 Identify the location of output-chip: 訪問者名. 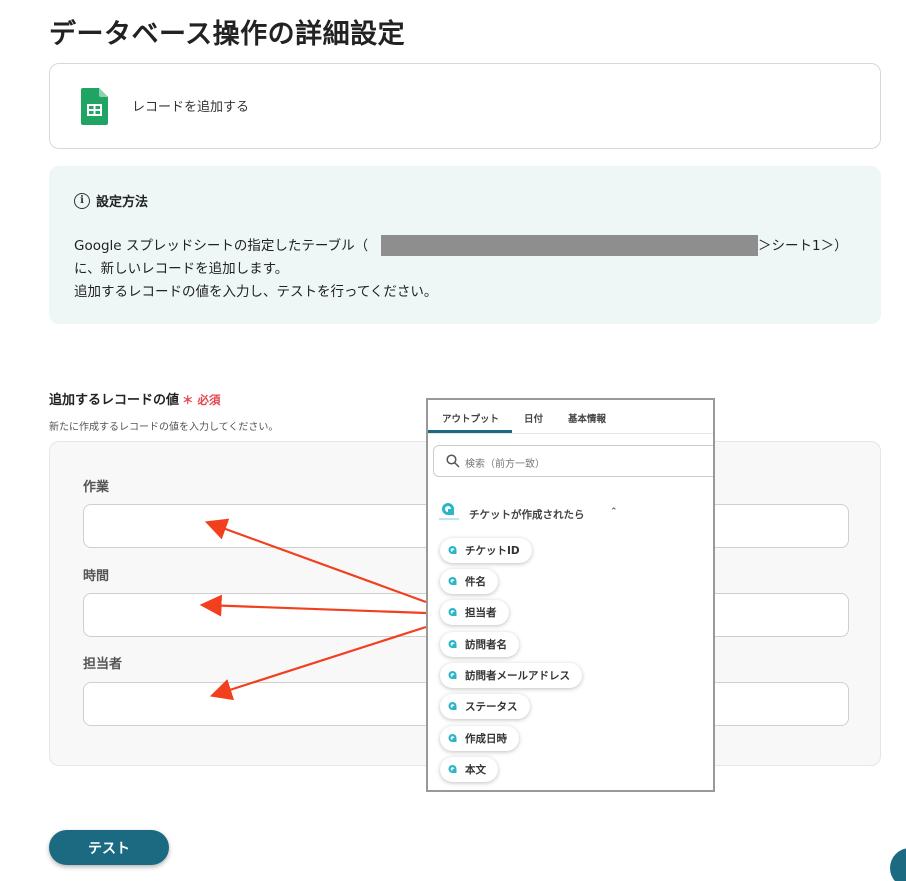
(479, 644).